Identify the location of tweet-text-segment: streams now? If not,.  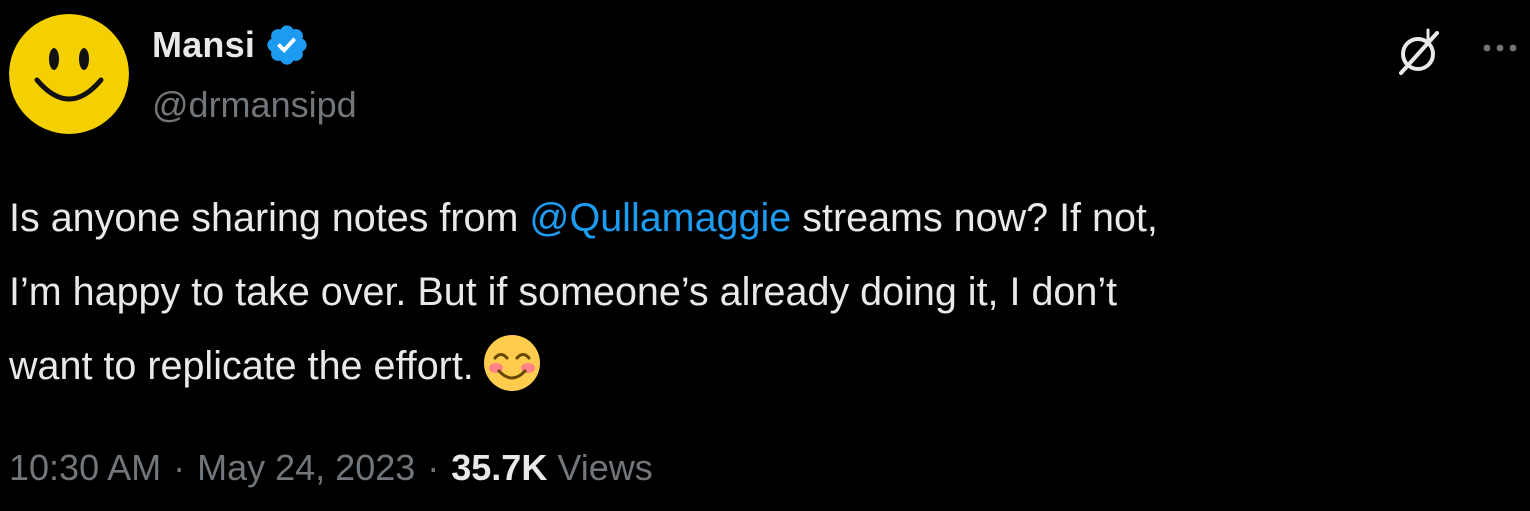
(974, 218).